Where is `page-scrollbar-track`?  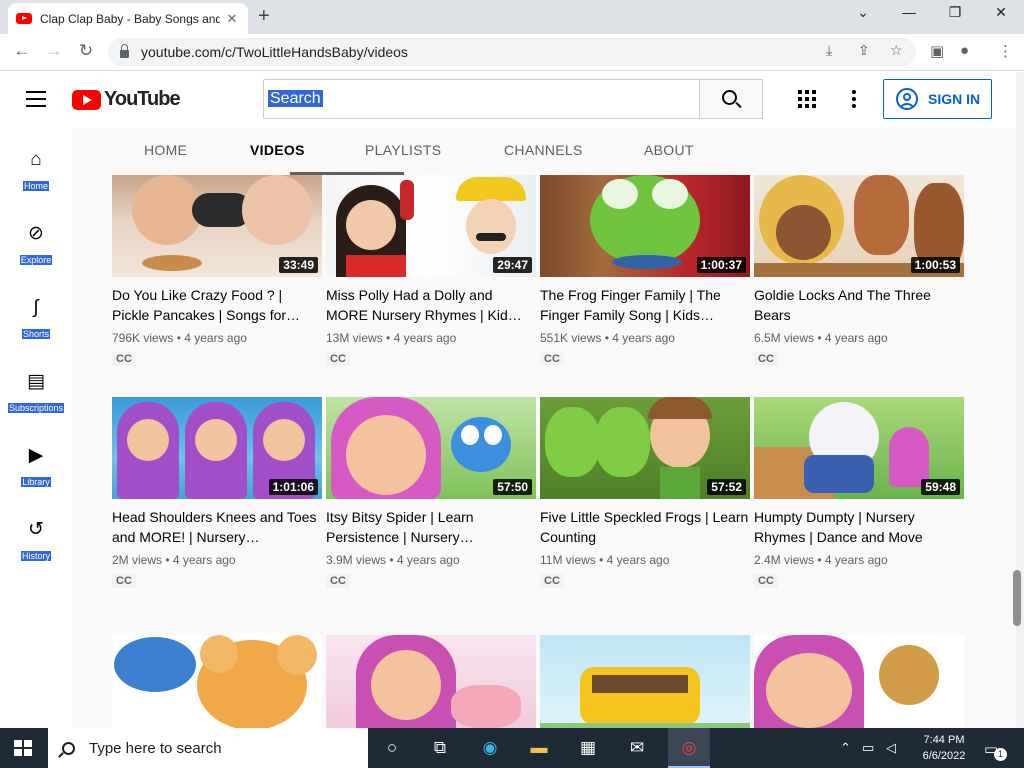
page-scrollbar-track is located at coordinates (1020, 400).